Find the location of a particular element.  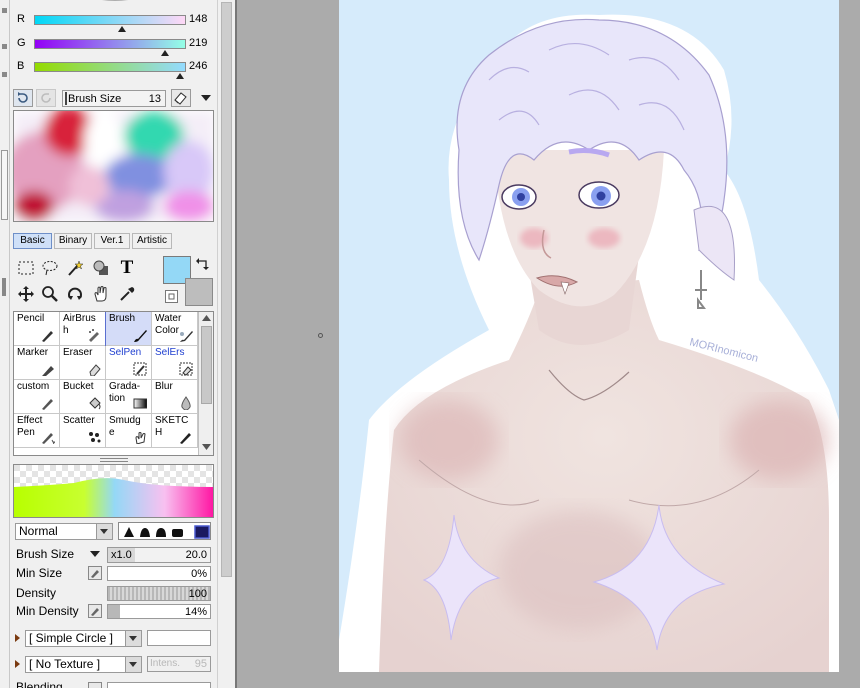

text-tool: T is located at coordinates (127, 268).